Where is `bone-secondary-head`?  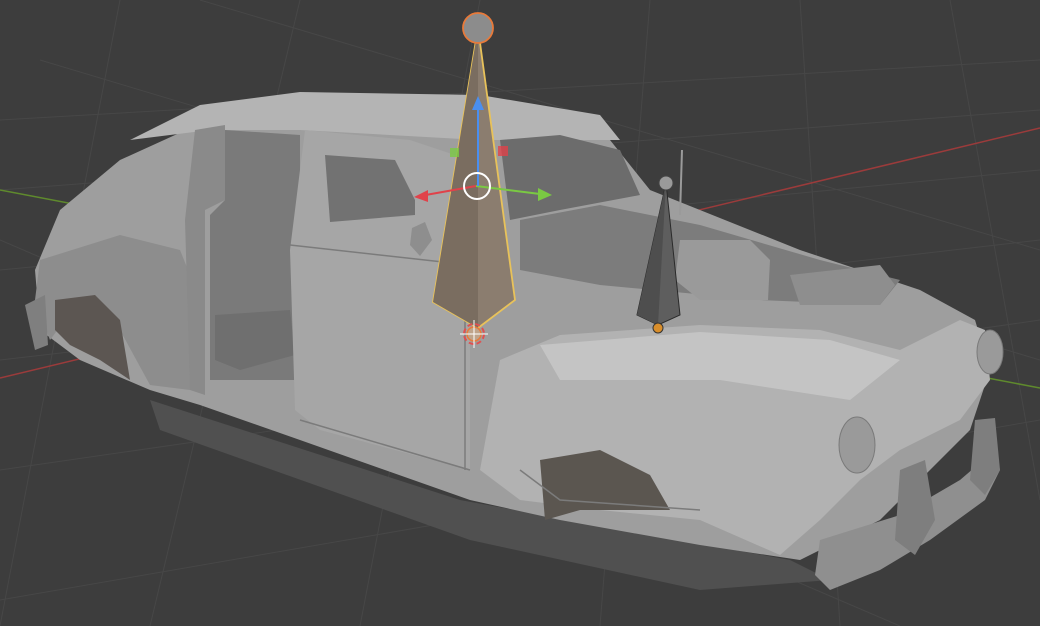
bone-secondary-head is located at coordinates (666, 183).